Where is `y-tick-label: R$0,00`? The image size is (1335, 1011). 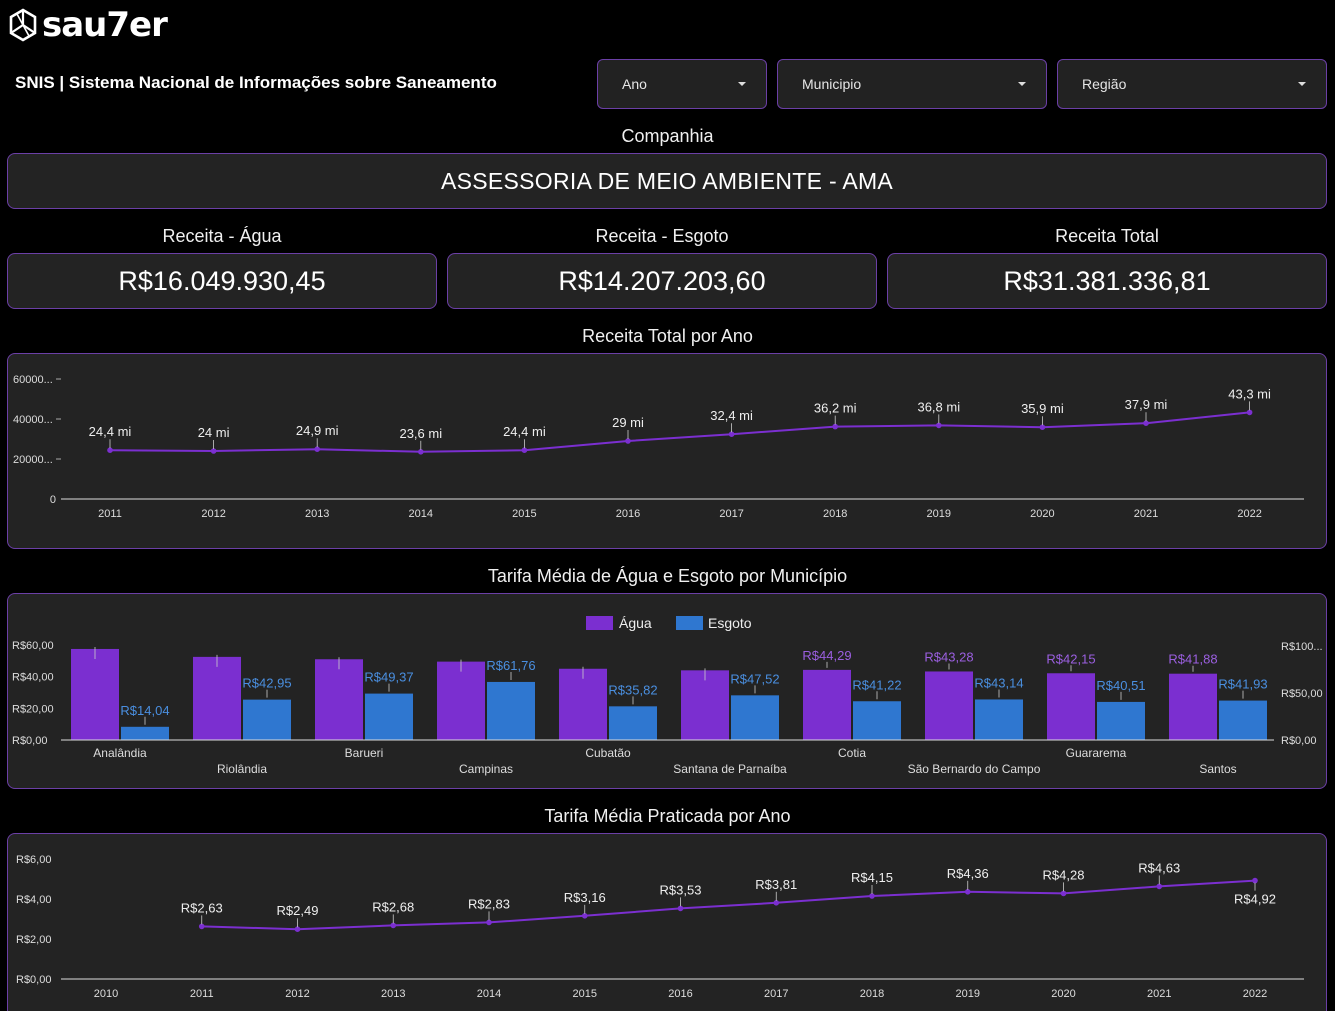
y-tick-label: R$0,00 is located at coordinates (33, 980).